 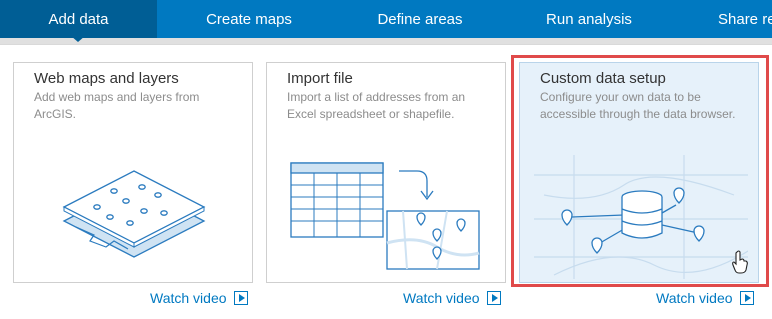 I want to click on database-network-icon, so click(x=641, y=217).